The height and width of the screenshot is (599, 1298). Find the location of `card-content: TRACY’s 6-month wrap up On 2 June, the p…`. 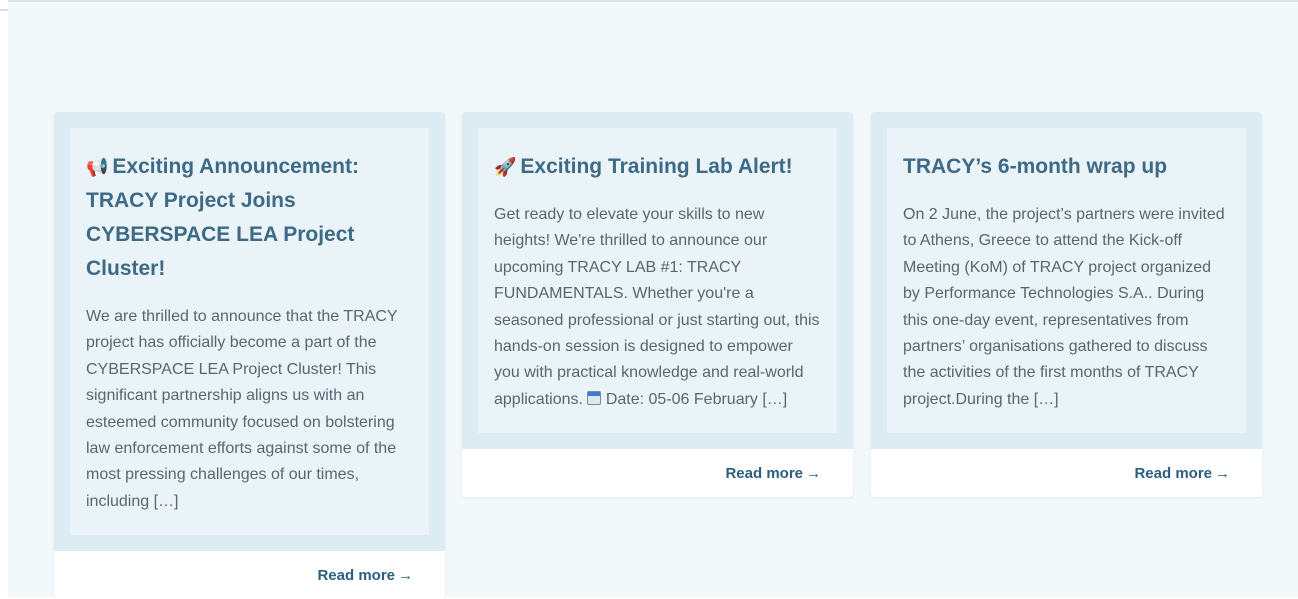

card-content: TRACY’s 6-month wrap up On 2 June, the p… is located at coordinates (1066, 281).